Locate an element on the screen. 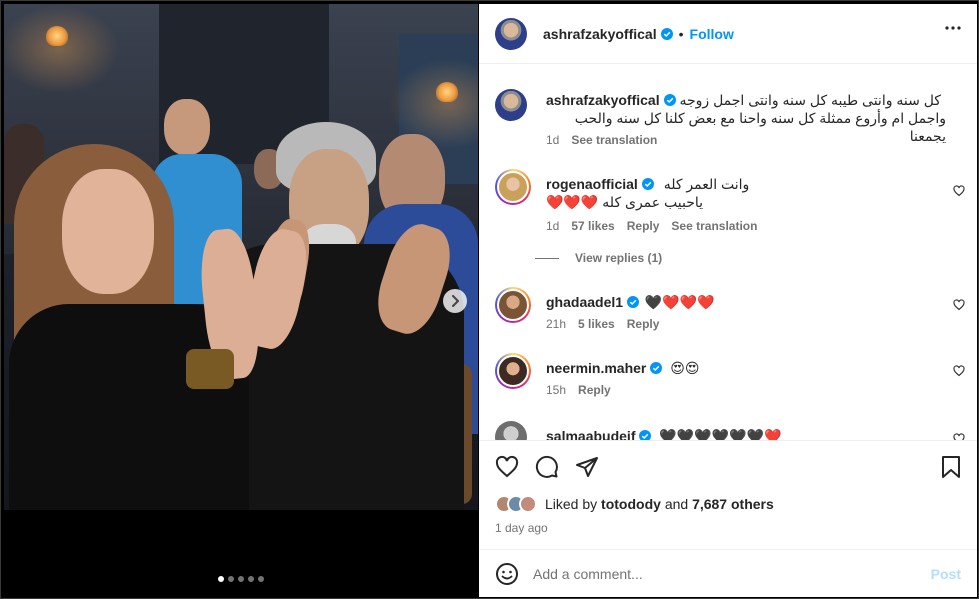  comment-text: وانت العمر كله is located at coordinates (706, 184).